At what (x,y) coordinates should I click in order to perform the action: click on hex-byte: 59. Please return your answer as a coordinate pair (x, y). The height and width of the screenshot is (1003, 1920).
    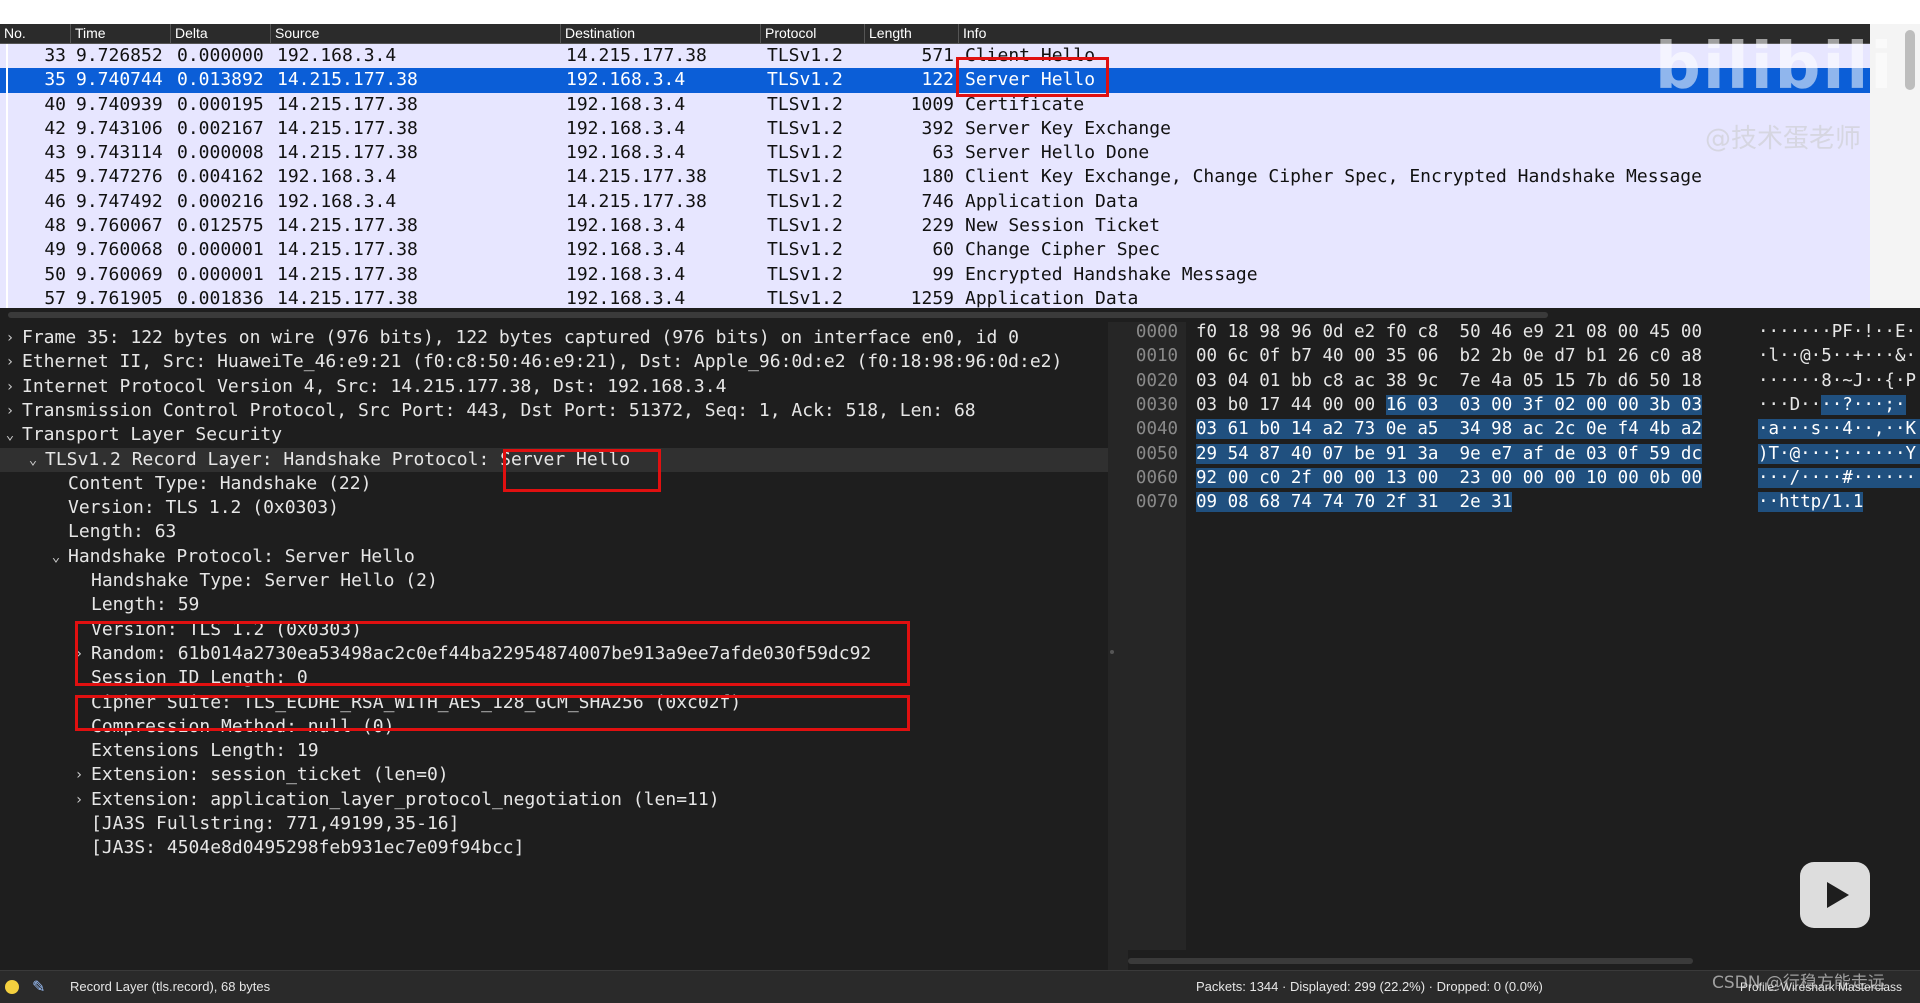
    Looking at the image, I should click on (1660, 453).